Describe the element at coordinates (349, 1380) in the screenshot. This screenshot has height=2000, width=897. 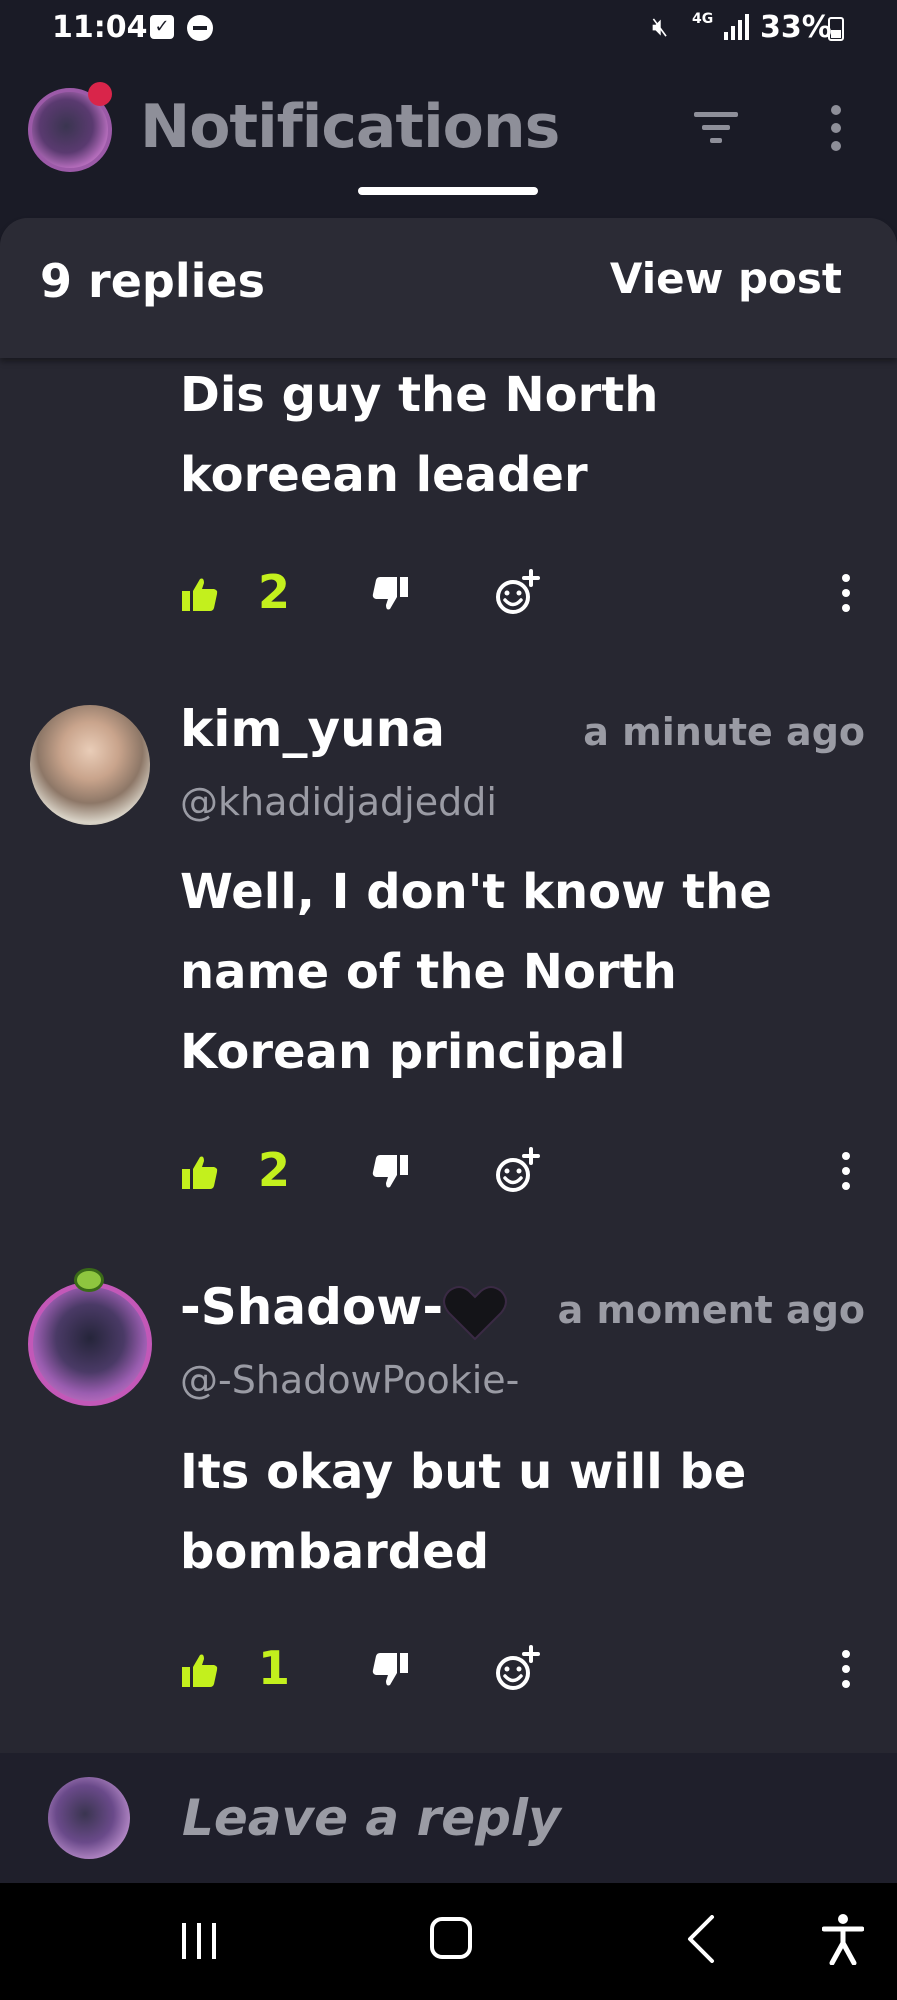
I see `user-handle: @-ShadowPookie-` at that location.